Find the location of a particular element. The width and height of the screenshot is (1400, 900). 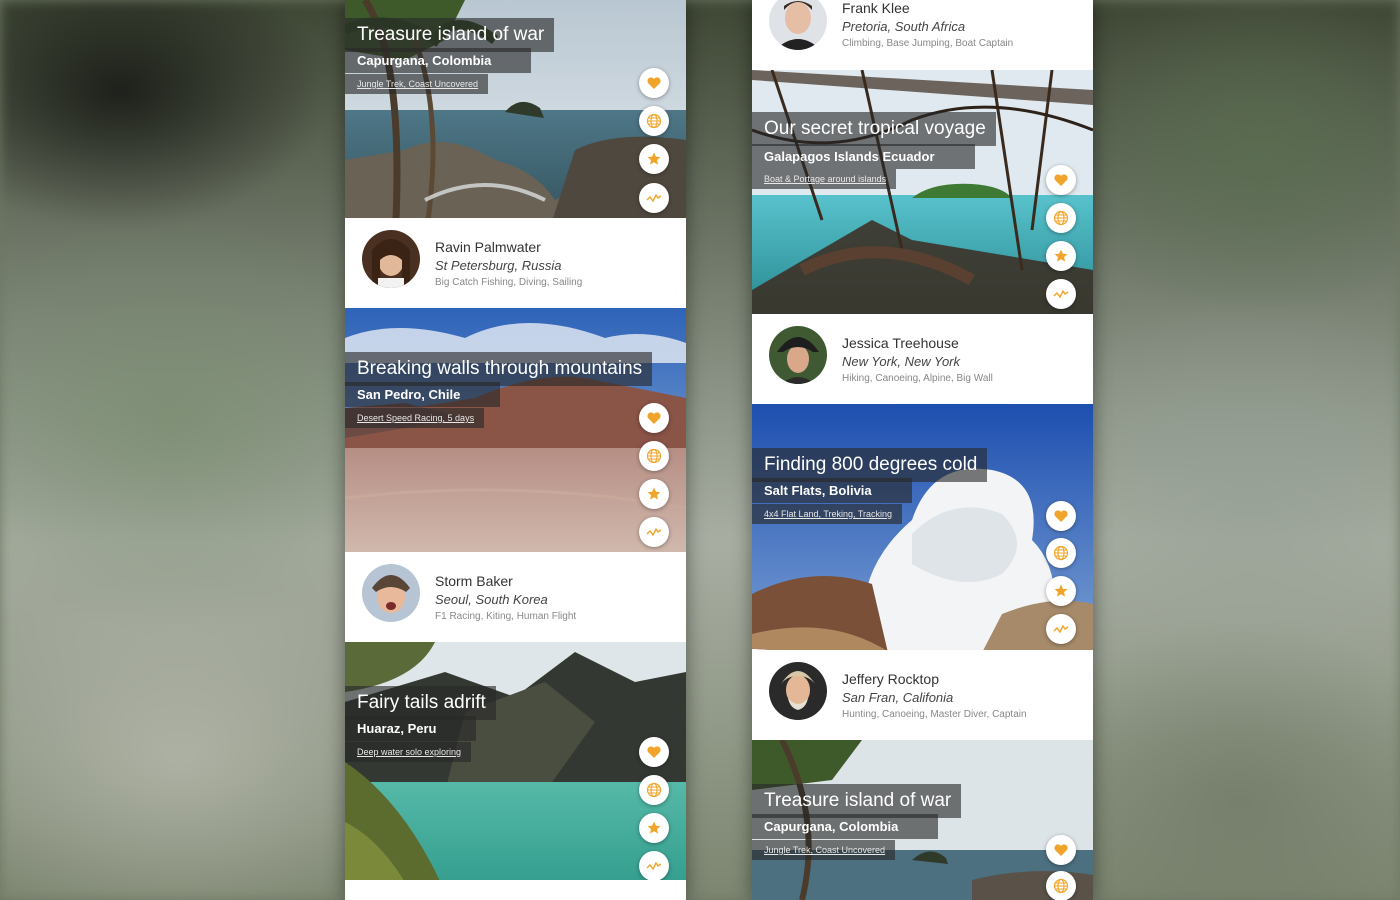

profile-location: Seoul, South Korea is located at coordinates (491, 599).